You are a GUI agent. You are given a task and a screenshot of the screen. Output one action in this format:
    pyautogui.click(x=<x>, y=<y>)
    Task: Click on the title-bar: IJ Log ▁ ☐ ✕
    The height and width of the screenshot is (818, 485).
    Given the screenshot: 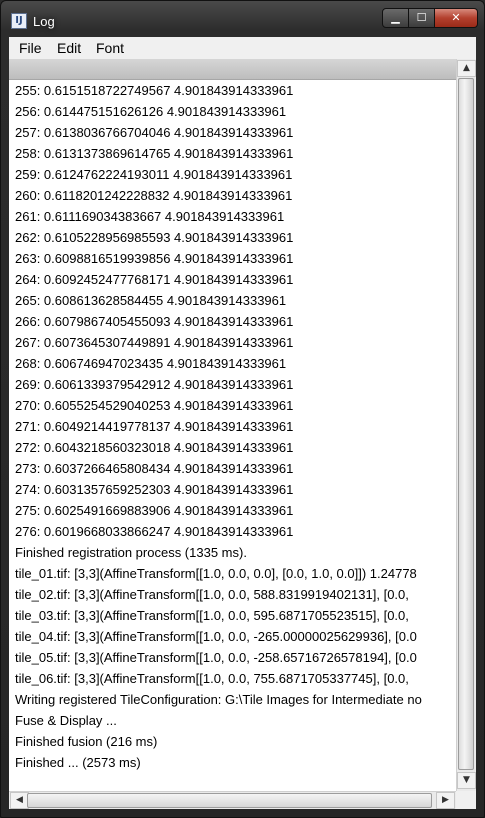 What is the action you would take?
    pyautogui.click(x=243, y=19)
    